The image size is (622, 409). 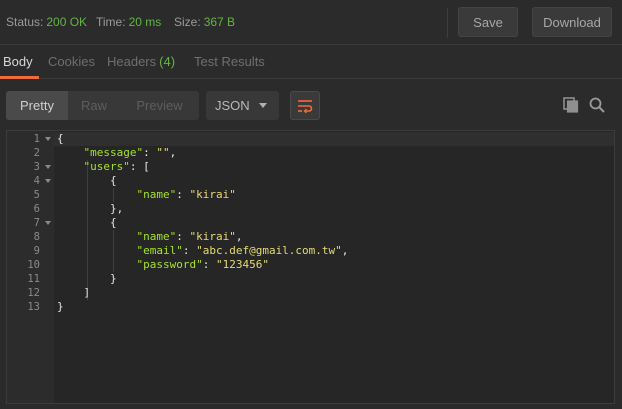 What do you see at coordinates (36, 251) in the screenshot?
I see `line-number: 9` at bounding box center [36, 251].